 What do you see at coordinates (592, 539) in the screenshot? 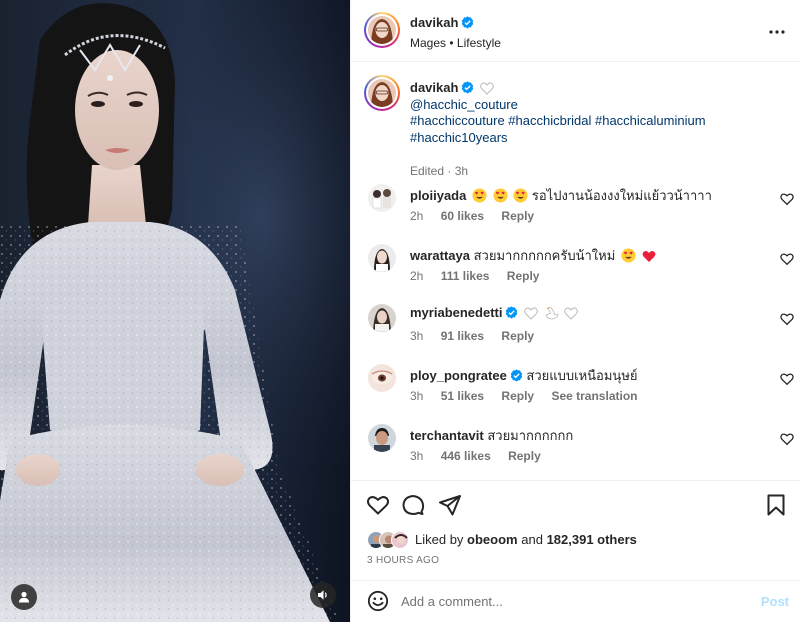
I see `likes-count: 182,391 others` at bounding box center [592, 539].